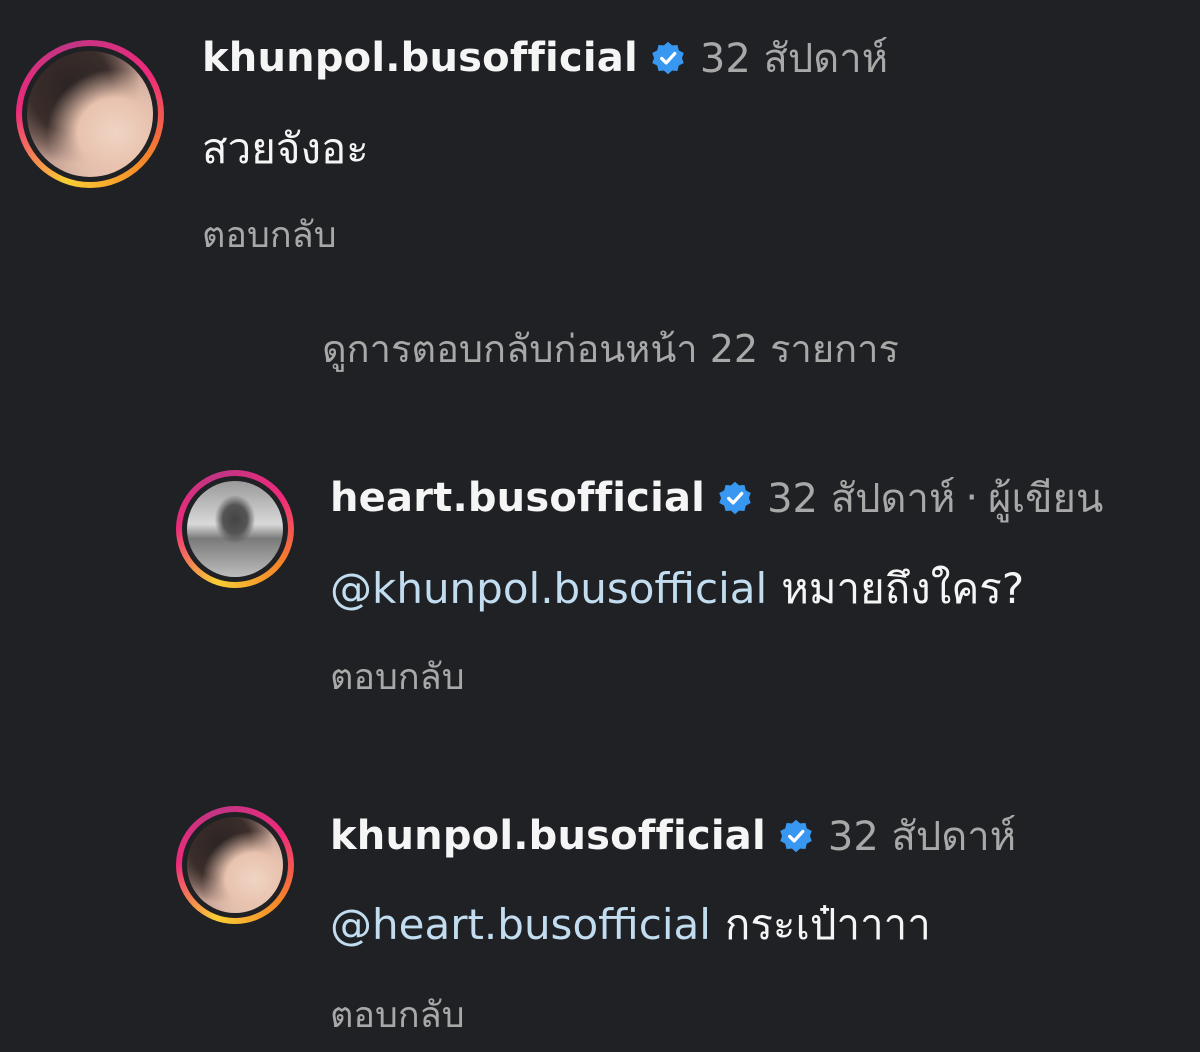 This screenshot has height=1052, width=1200. What do you see at coordinates (903, 588) in the screenshot?
I see `comment-body: หมายถึงใคร?` at bounding box center [903, 588].